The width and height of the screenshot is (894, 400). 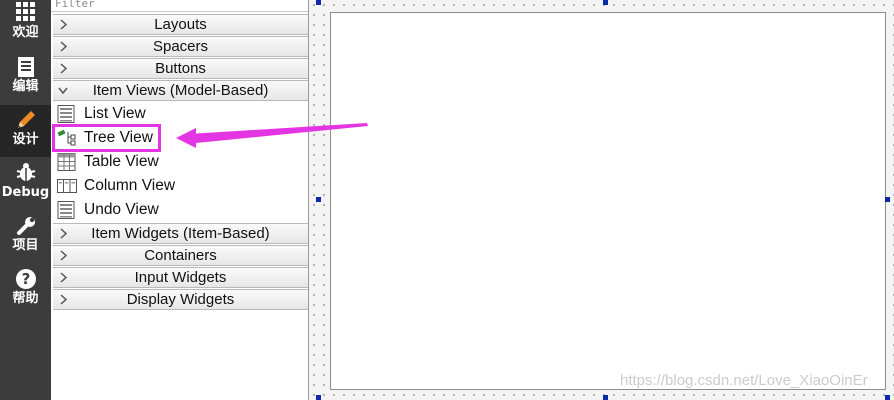 What do you see at coordinates (272, 135) in the screenshot?
I see `annotation-arrow` at bounding box center [272, 135].